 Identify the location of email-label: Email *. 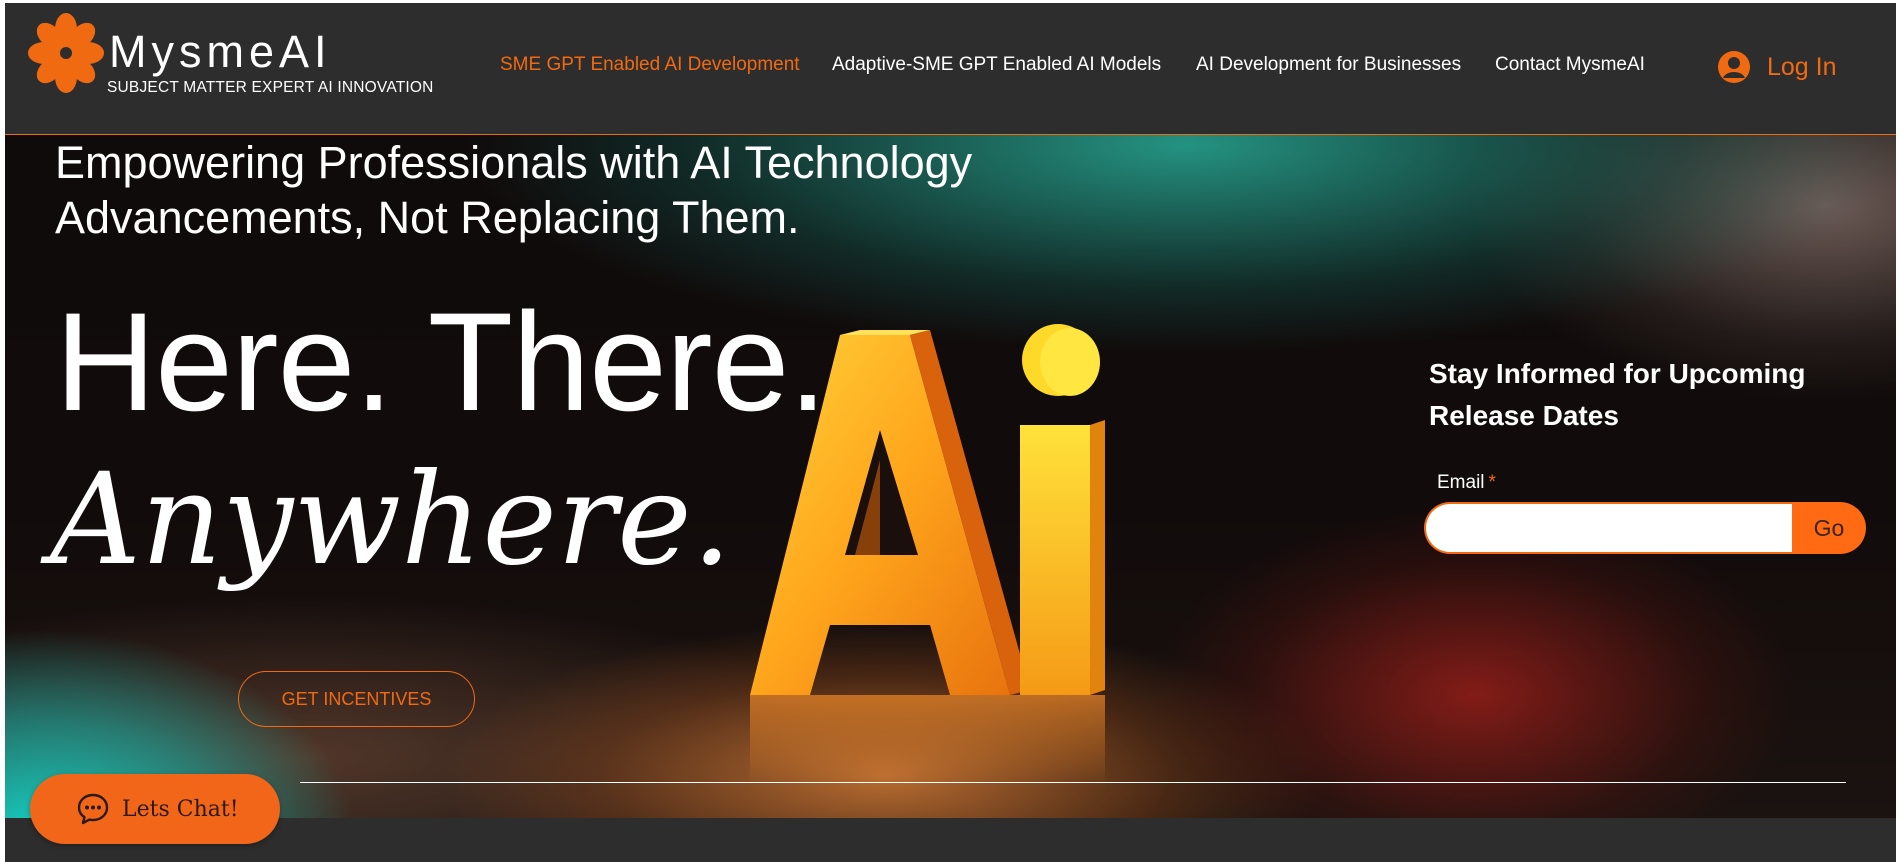
(1466, 482).